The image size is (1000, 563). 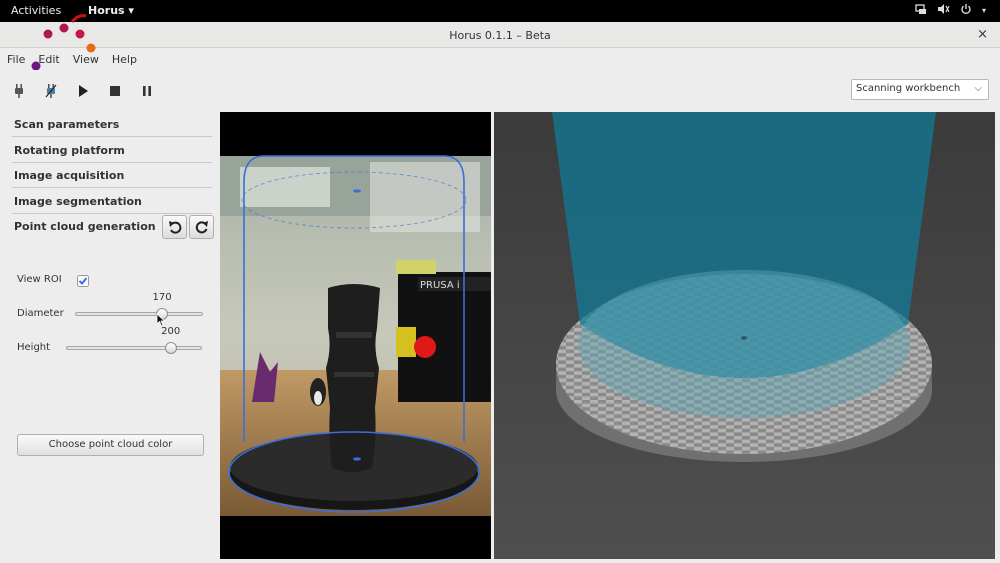 I want to click on pause-button, so click(x=147, y=91).